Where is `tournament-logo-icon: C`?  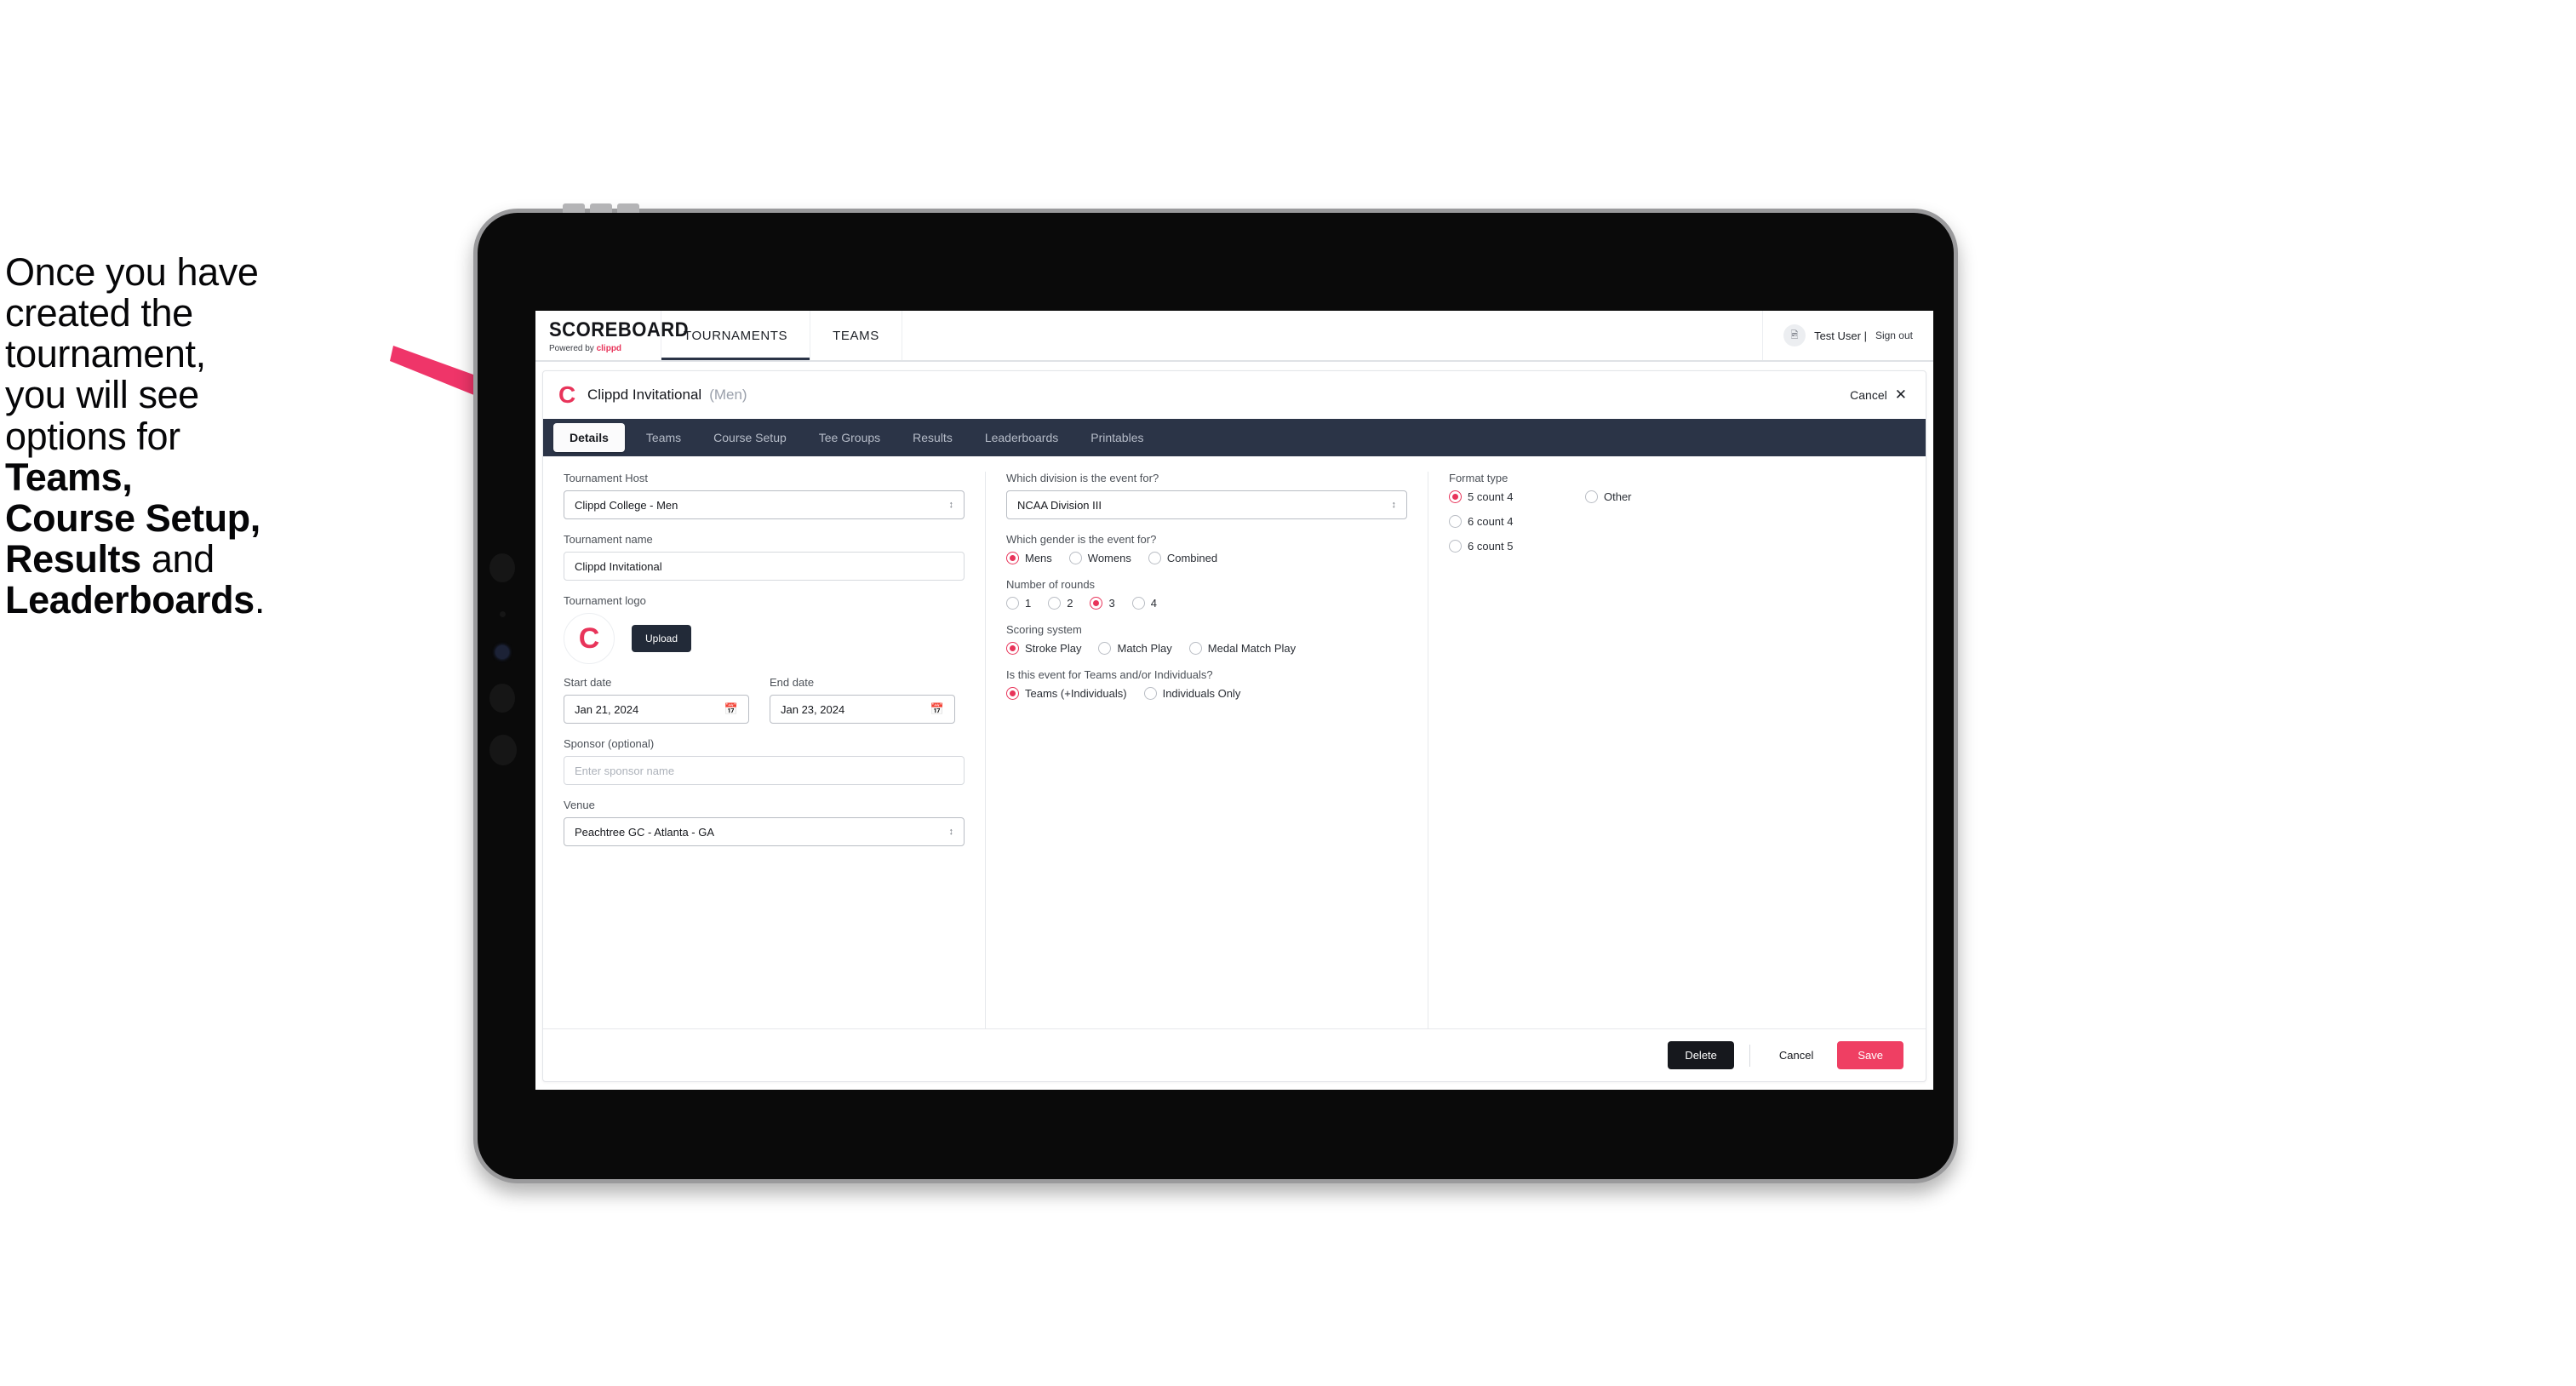 tournament-logo-icon: C is located at coordinates (567, 394).